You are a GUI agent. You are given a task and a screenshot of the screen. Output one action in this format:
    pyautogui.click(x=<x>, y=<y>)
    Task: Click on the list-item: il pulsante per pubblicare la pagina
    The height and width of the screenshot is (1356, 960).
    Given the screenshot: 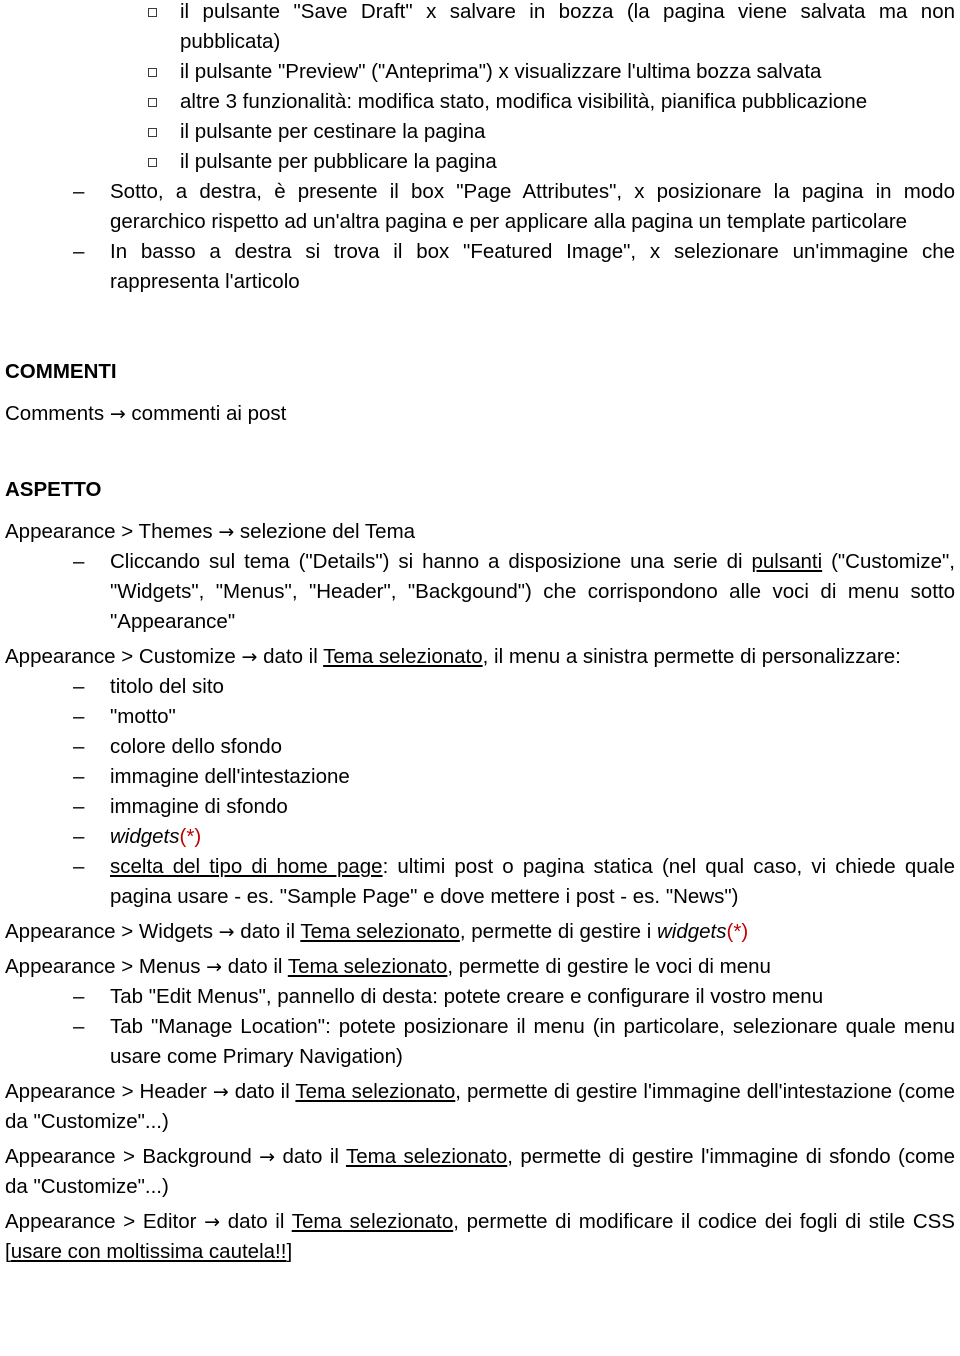 What is the action you would take?
    pyautogui.click(x=480, y=162)
    